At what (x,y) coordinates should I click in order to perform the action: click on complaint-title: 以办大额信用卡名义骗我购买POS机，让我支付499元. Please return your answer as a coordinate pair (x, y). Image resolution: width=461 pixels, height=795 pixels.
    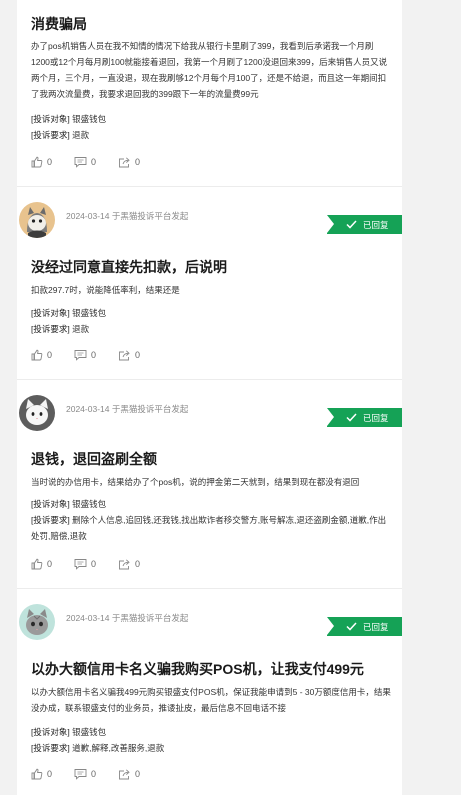
    Looking at the image, I should click on (197, 669).